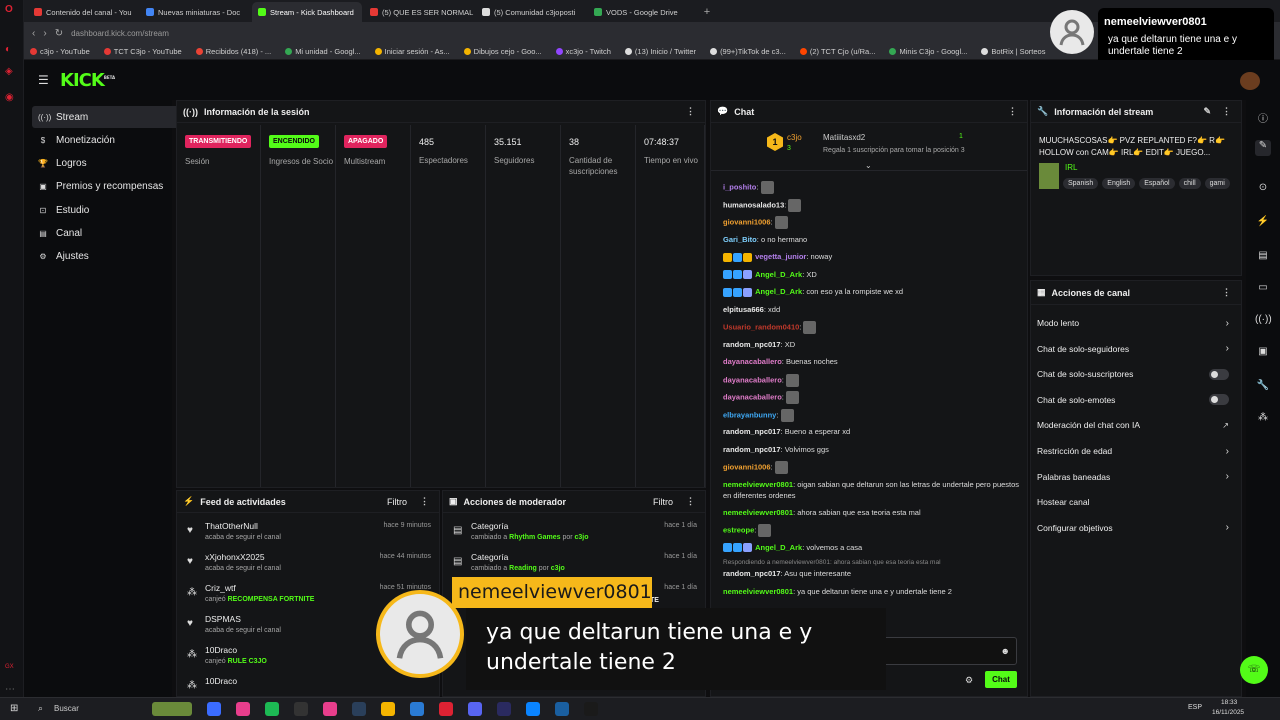 This screenshot has height=720, width=1280. I want to click on forward-icon: ›, so click(44, 33).